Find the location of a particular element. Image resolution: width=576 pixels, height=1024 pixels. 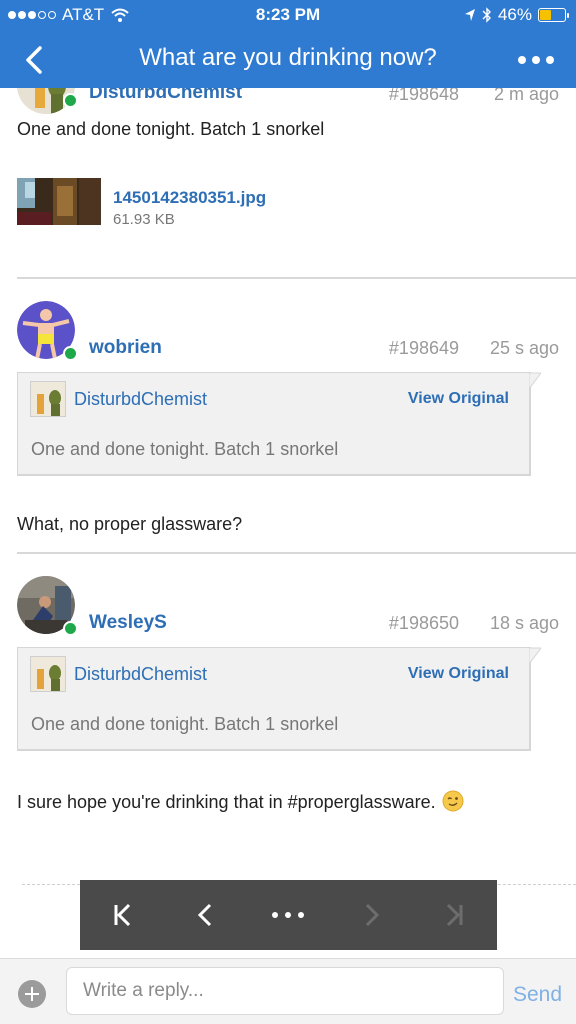

reply-input is located at coordinates (285, 991).